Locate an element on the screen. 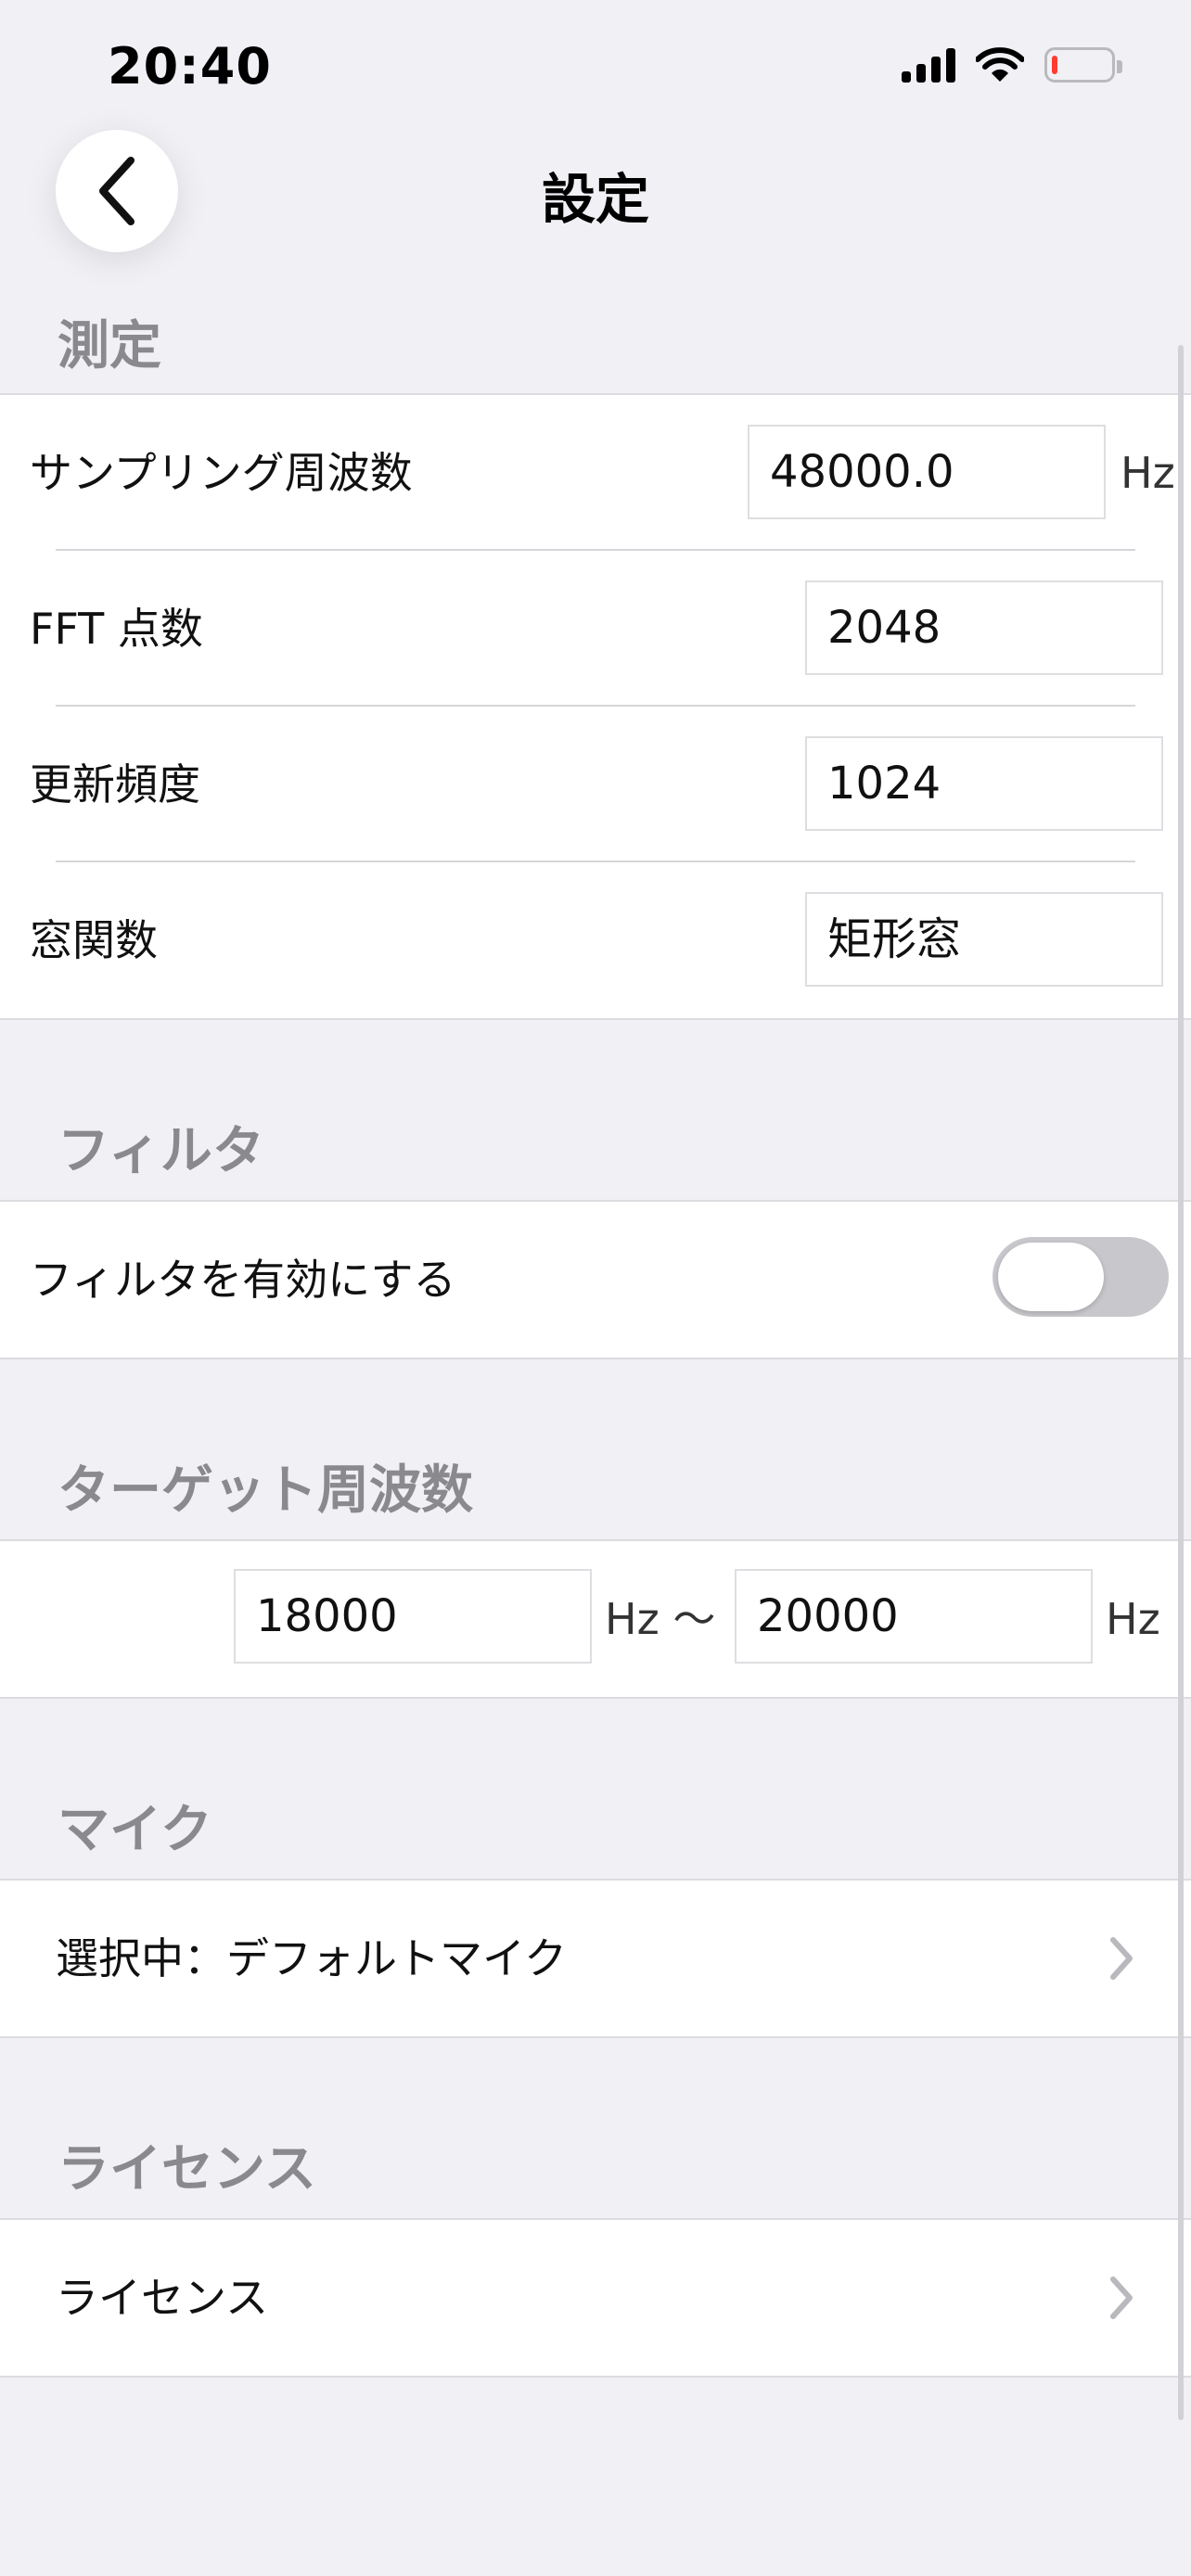 The image size is (1191, 2576). target-frequency-group: 18000 Hz 〜 20000 Hz is located at coordinates (595, 1619).